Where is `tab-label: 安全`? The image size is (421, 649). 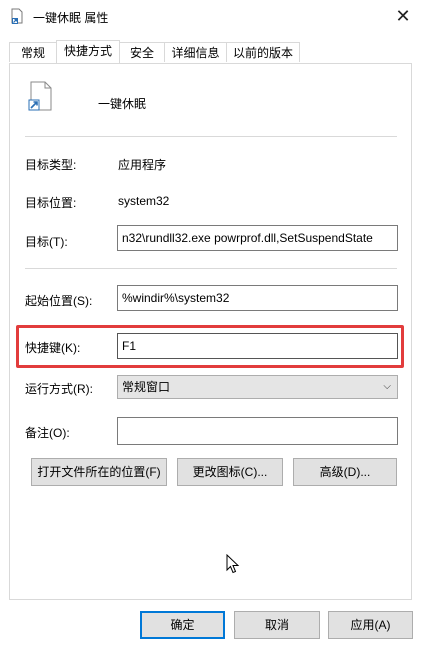
tab-label: 安全 is located at coordinates (141, 53).